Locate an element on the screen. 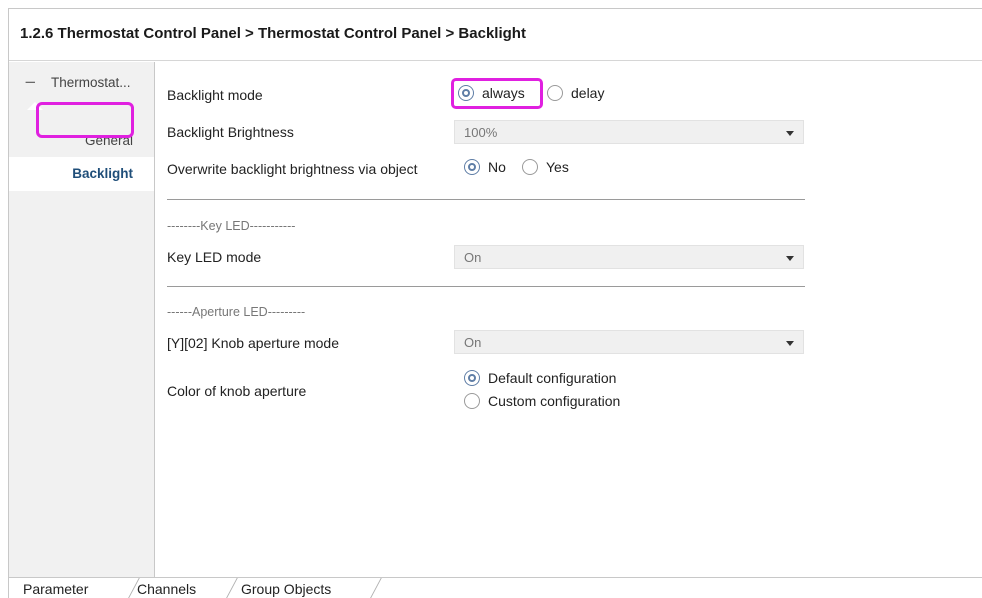 The height and width of the screenshot is (598, 982). sidebar-item-backlight: Backlight is located at coordinates (81, 174).